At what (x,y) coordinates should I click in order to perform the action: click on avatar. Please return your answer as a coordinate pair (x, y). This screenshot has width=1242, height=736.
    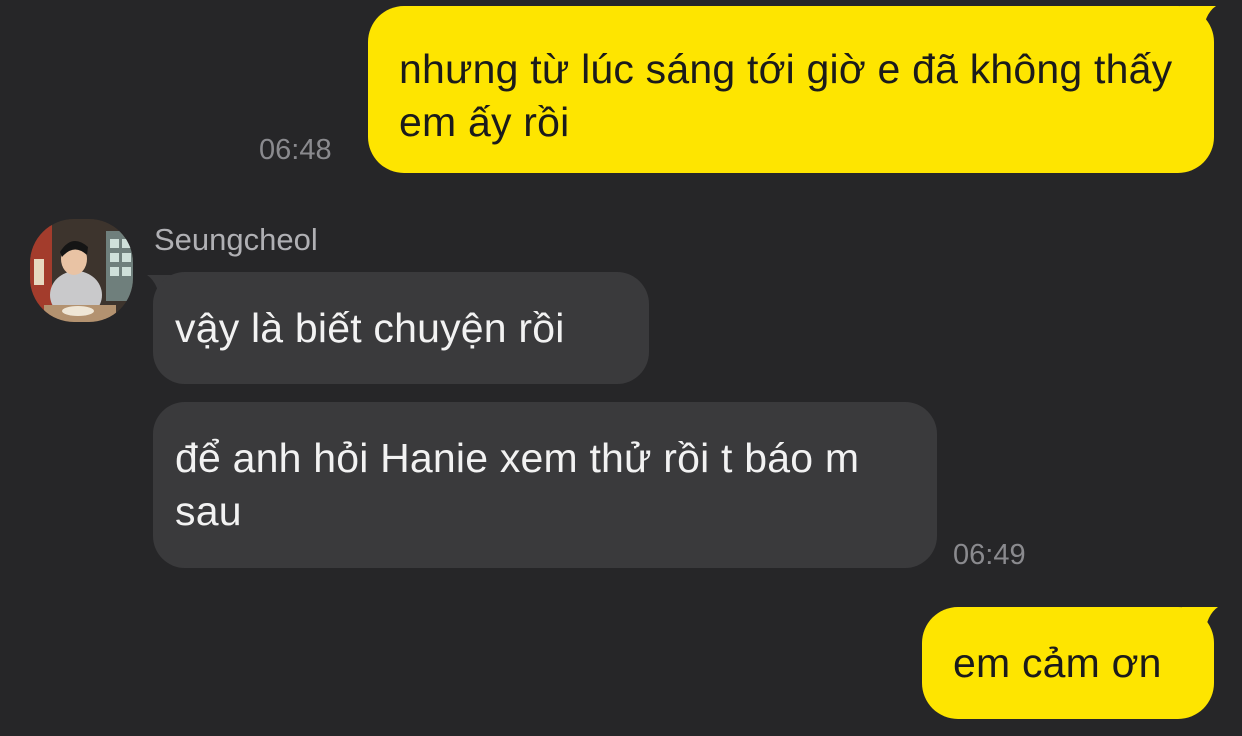
    Looking at the image, I should click on (81, 270).